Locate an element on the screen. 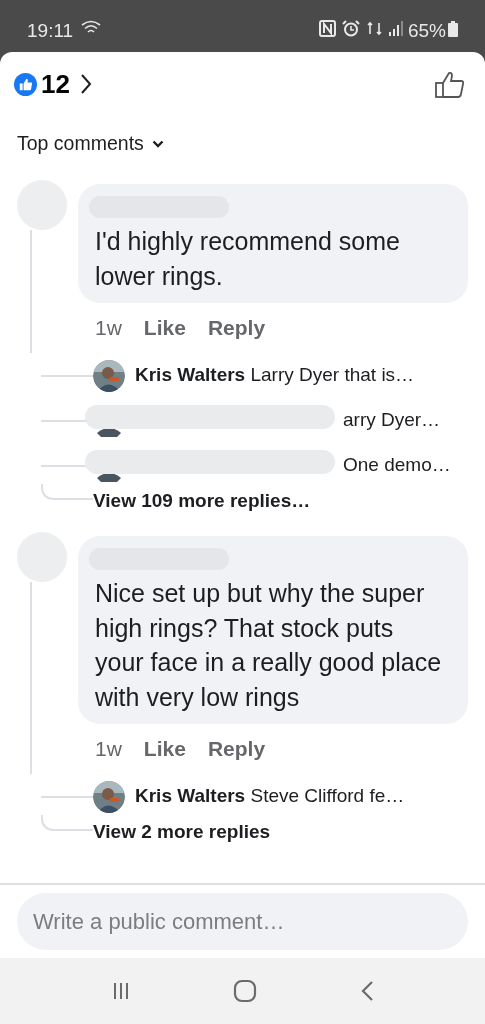 The image size is (485, 1024). comment-text: I'd highly recommend some lower rings. is located at coordinates (248, 259).